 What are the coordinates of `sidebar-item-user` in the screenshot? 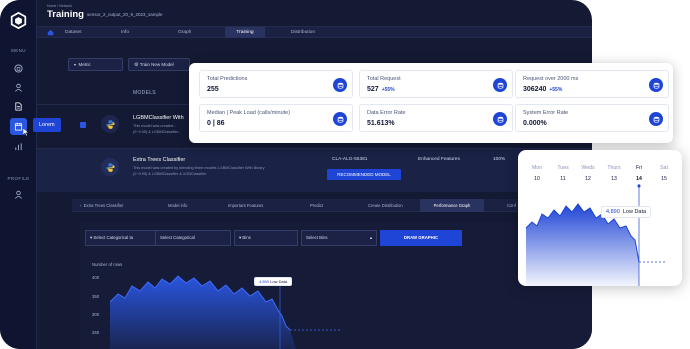 It's located at (18, 87).